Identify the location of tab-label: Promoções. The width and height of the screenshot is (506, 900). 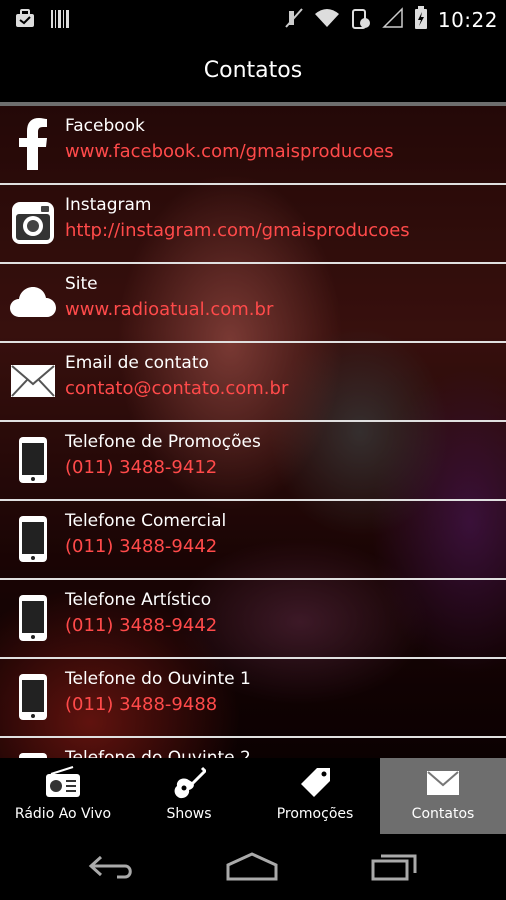
(315, 814).